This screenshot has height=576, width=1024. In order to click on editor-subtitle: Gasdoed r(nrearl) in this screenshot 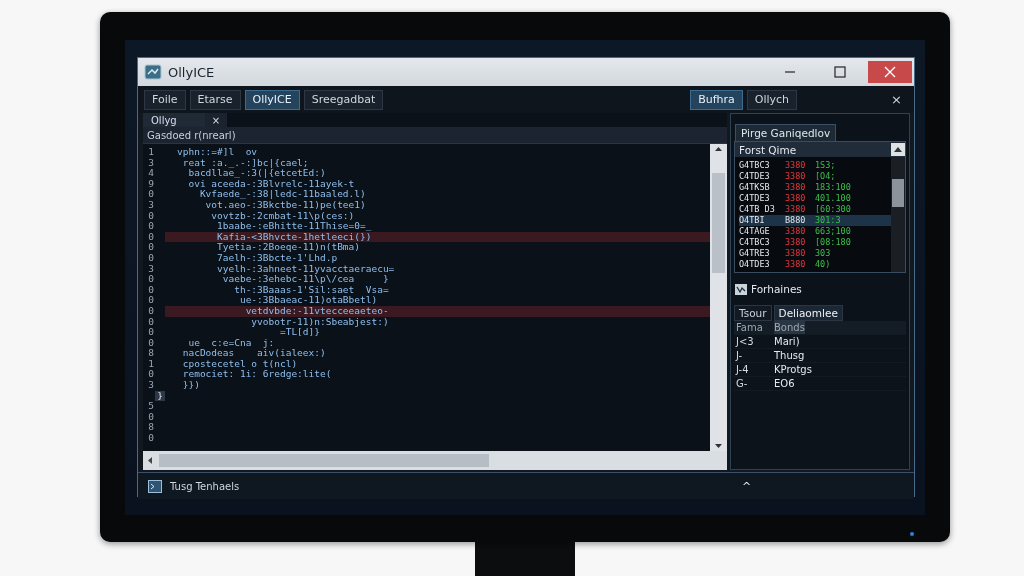, I will do `click(192, 135)`.